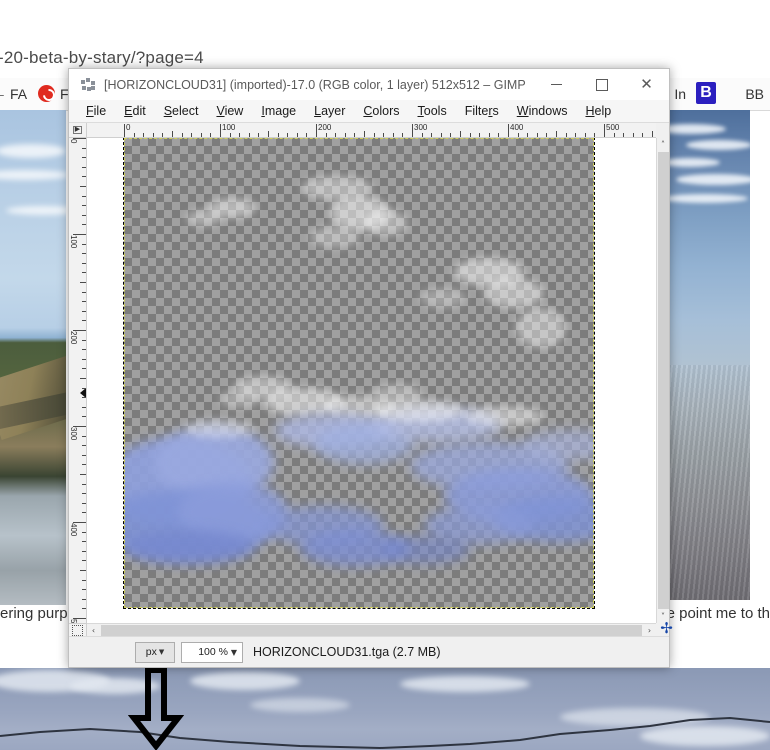  I want to click on ruler-label: 200, so click(325, 127).